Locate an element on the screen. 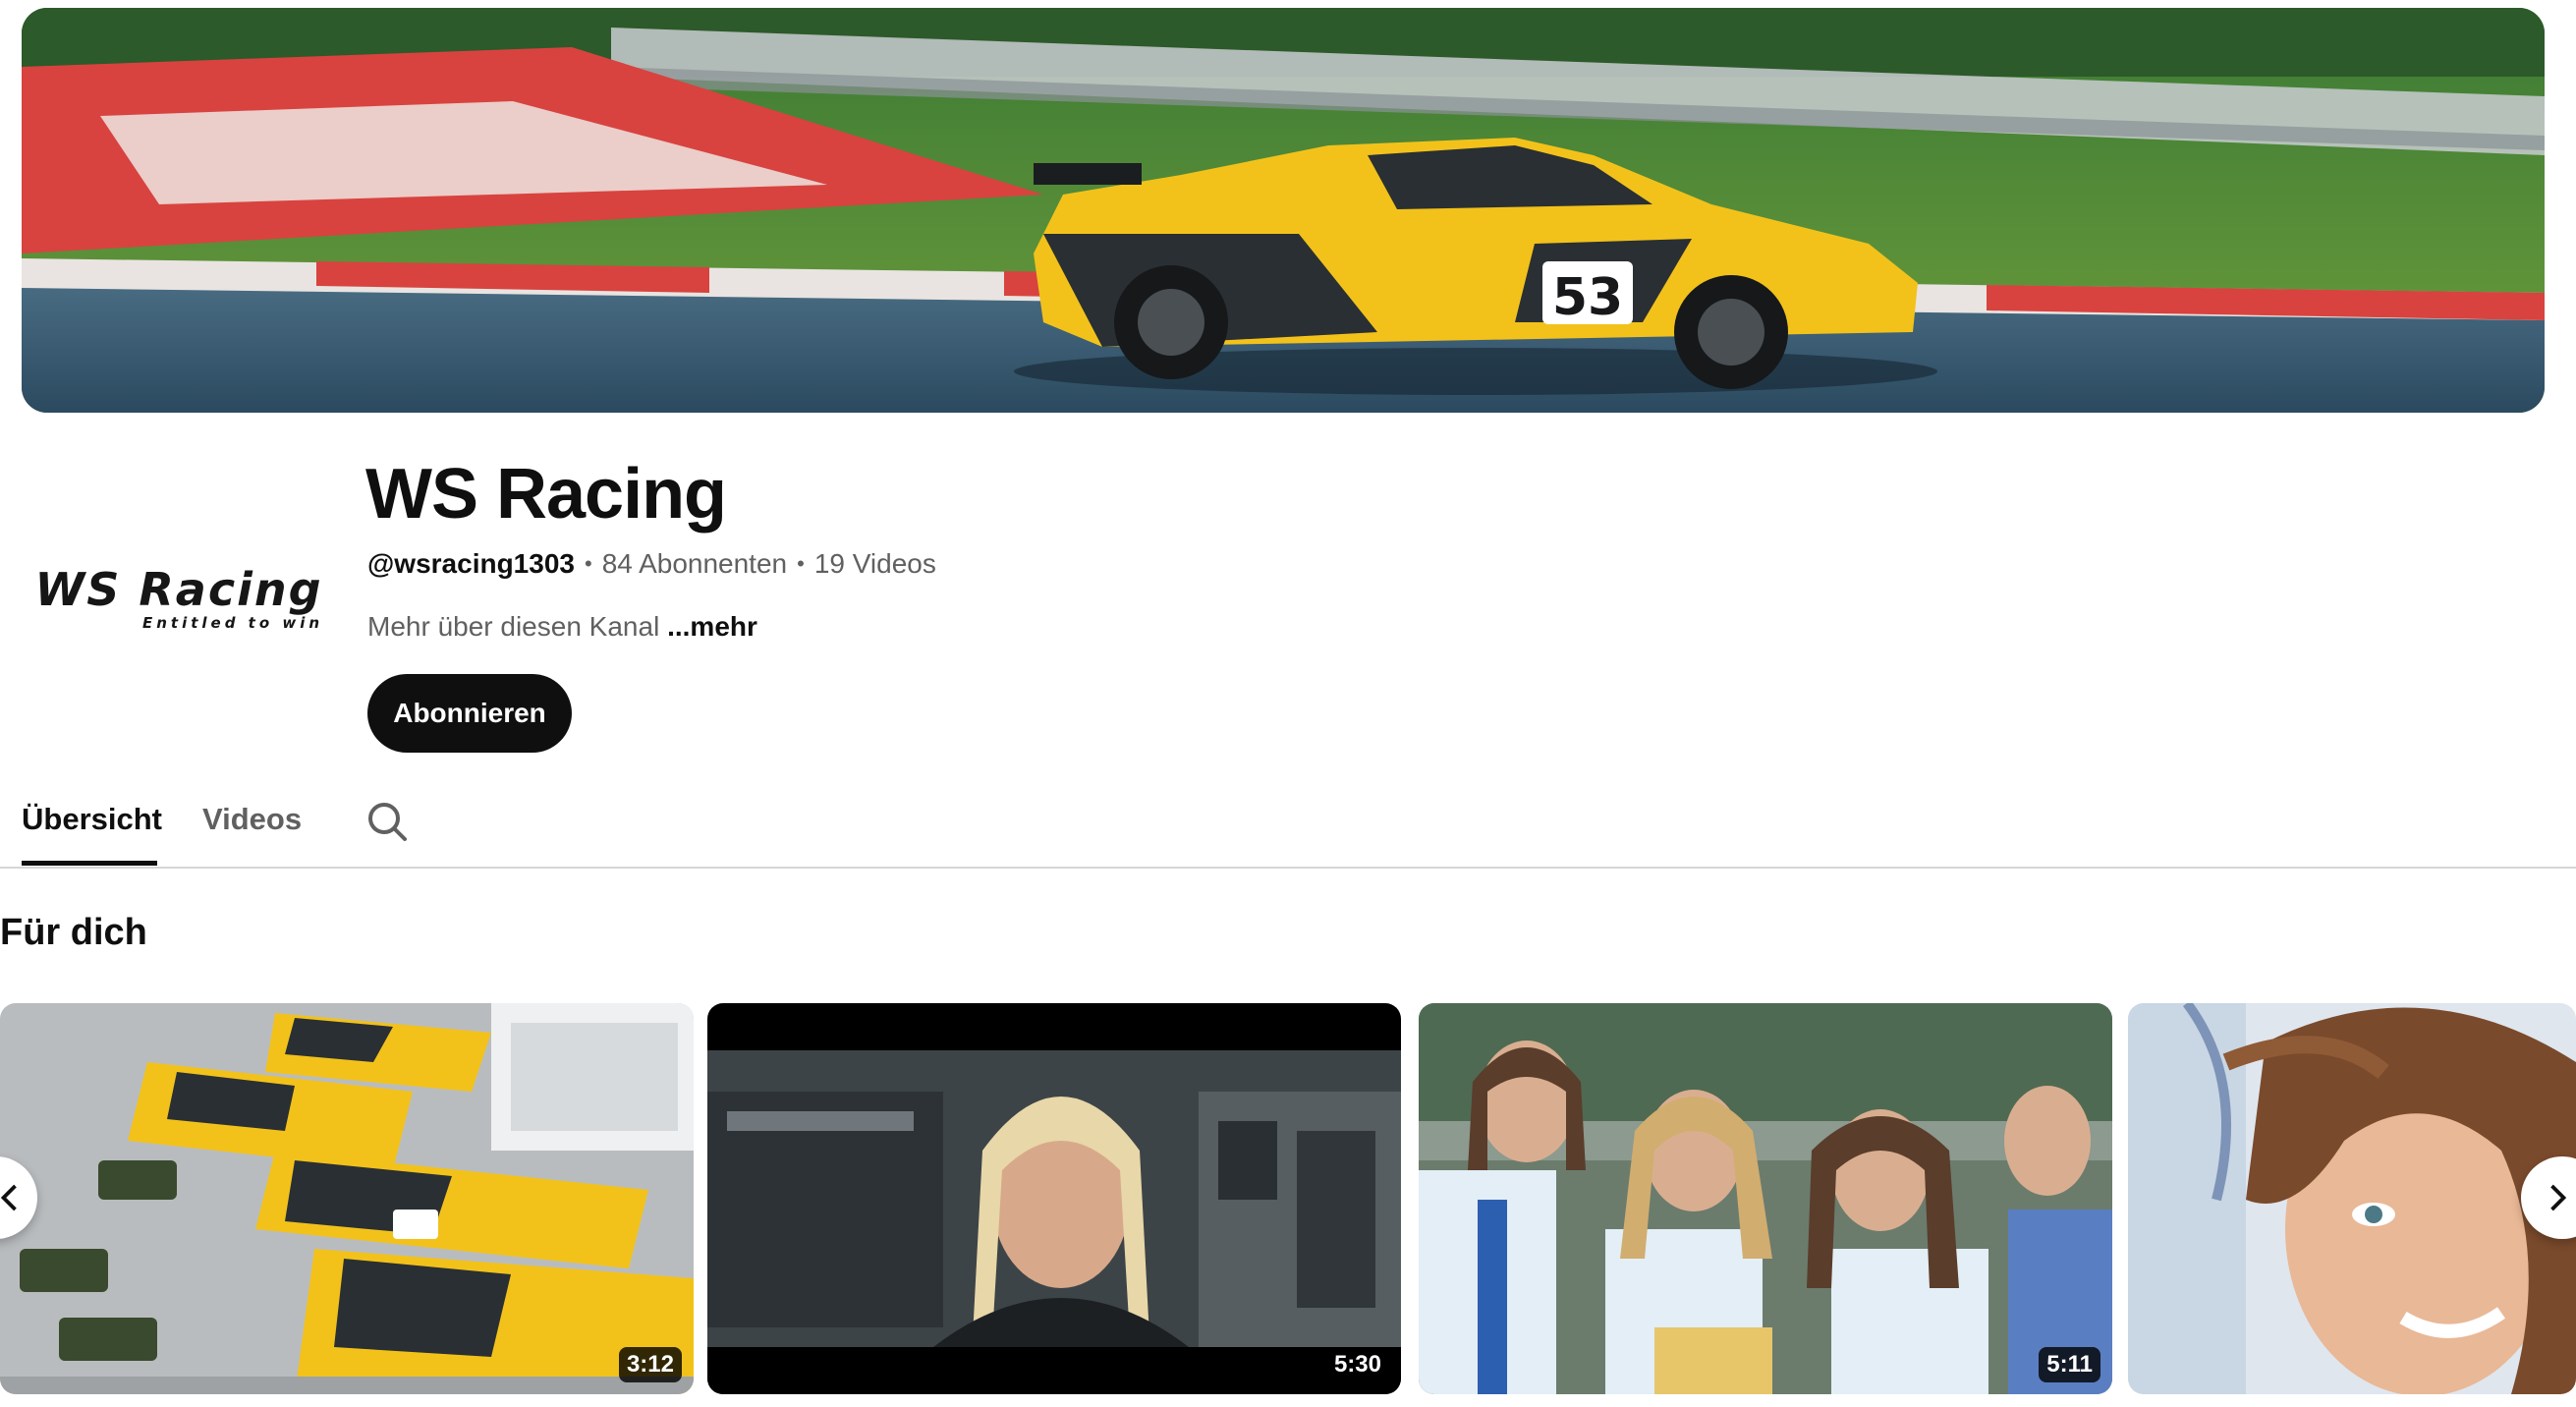  logo-text: WS Racing is located at coordinates (178, 589).